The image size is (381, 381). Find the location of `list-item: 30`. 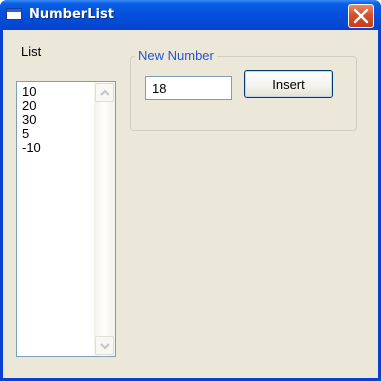

list-item: 30 is located at coordinates (31, 120).